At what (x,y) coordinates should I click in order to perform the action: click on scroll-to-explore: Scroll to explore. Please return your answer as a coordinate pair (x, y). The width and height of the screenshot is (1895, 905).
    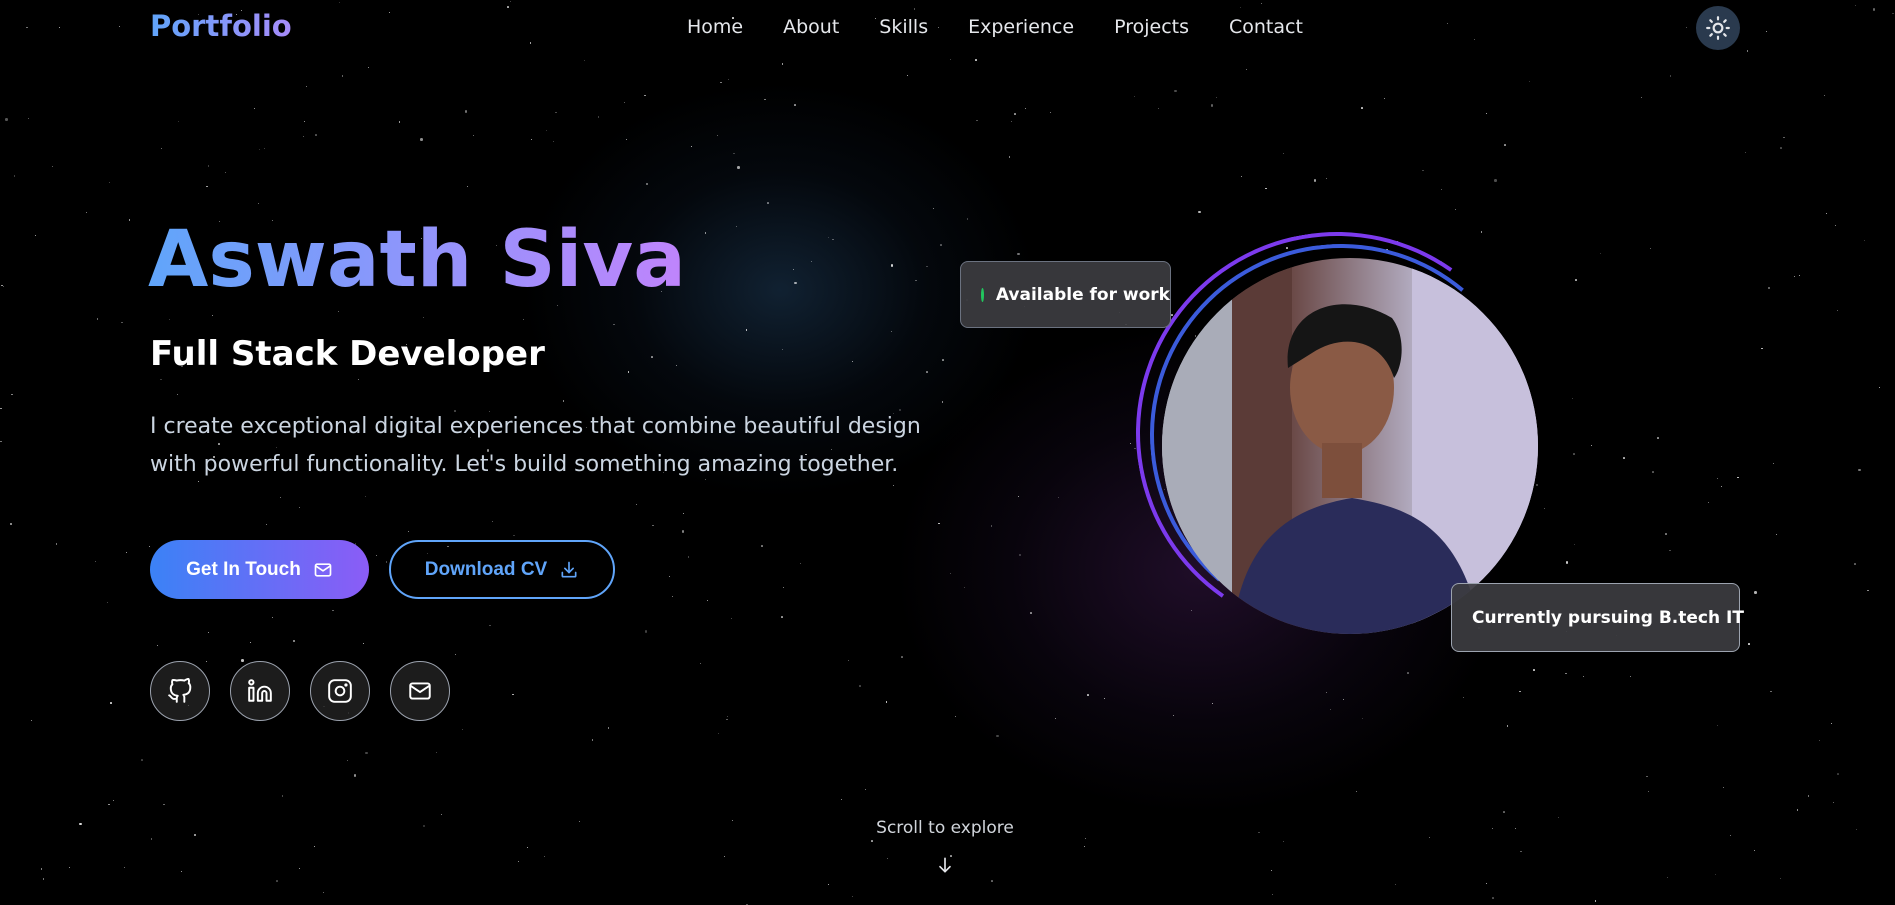
    Looking at the image, I should click on (945, 828).